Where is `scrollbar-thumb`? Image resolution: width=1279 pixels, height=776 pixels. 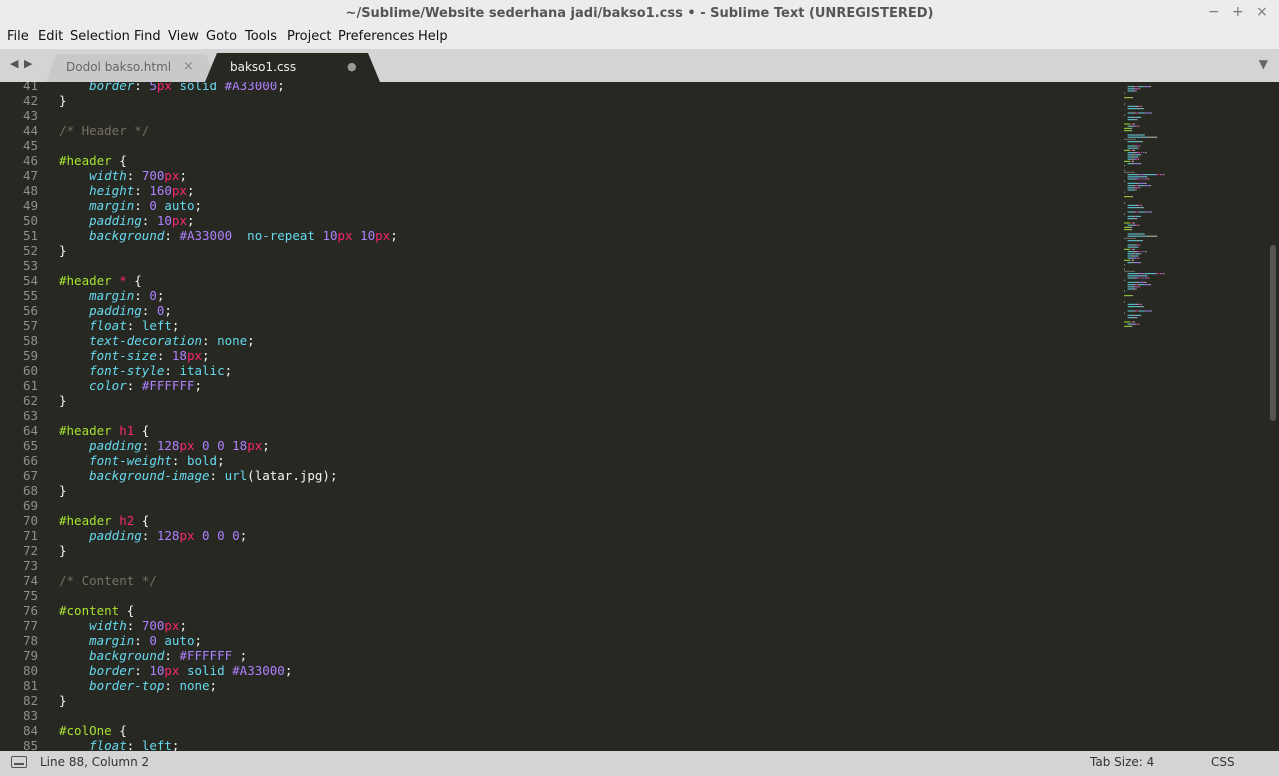
scrollbar-thumb is located at coordinates (1273, 333).